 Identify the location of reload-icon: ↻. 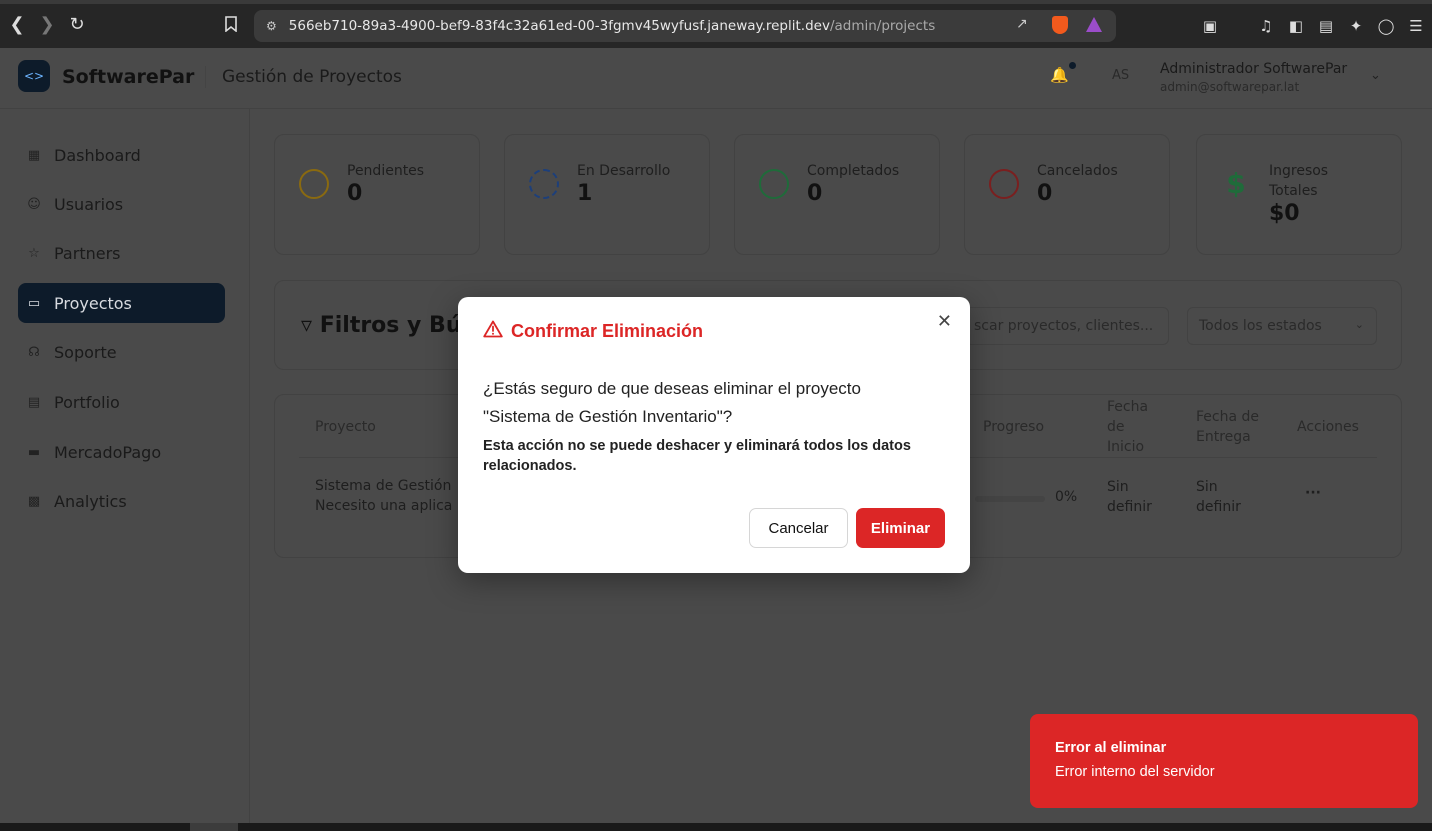
(77, 24).